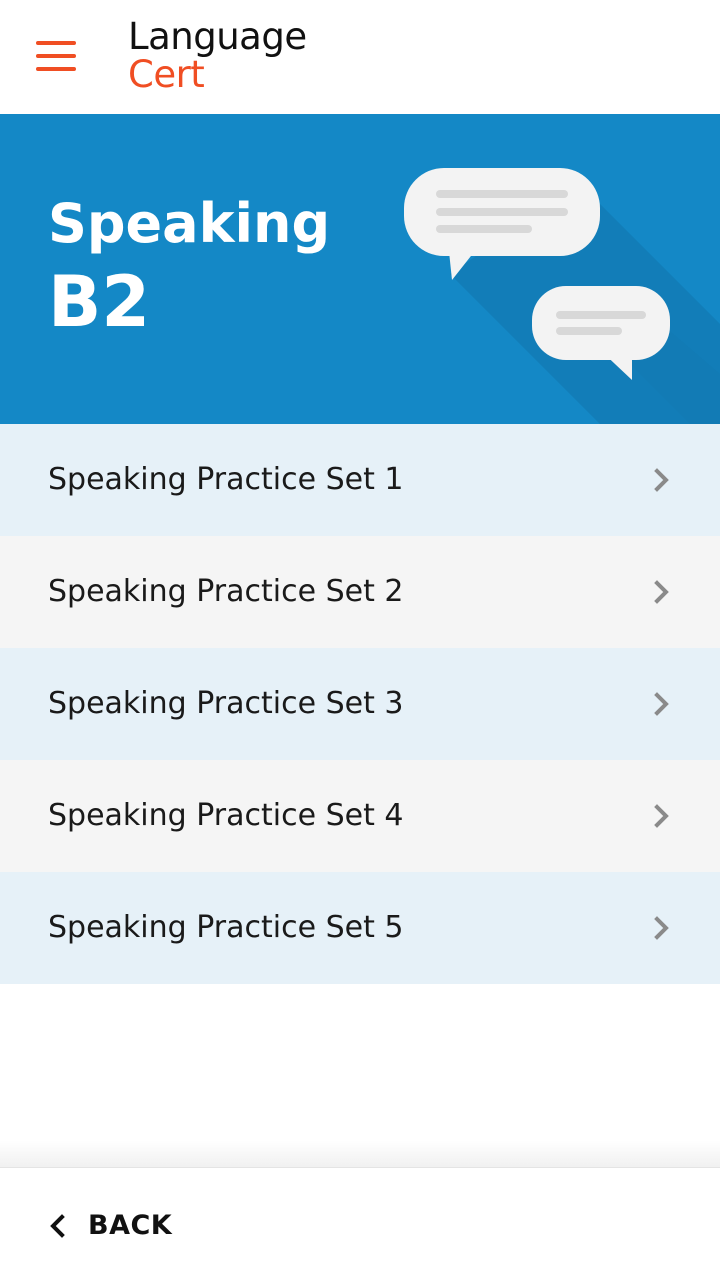 The width and height of the screenshot is (720, 1280). What do you see at coordinates (360, 1154) in the screenshot?
I see `footer-shadow` at bounding box center [360, 1154].